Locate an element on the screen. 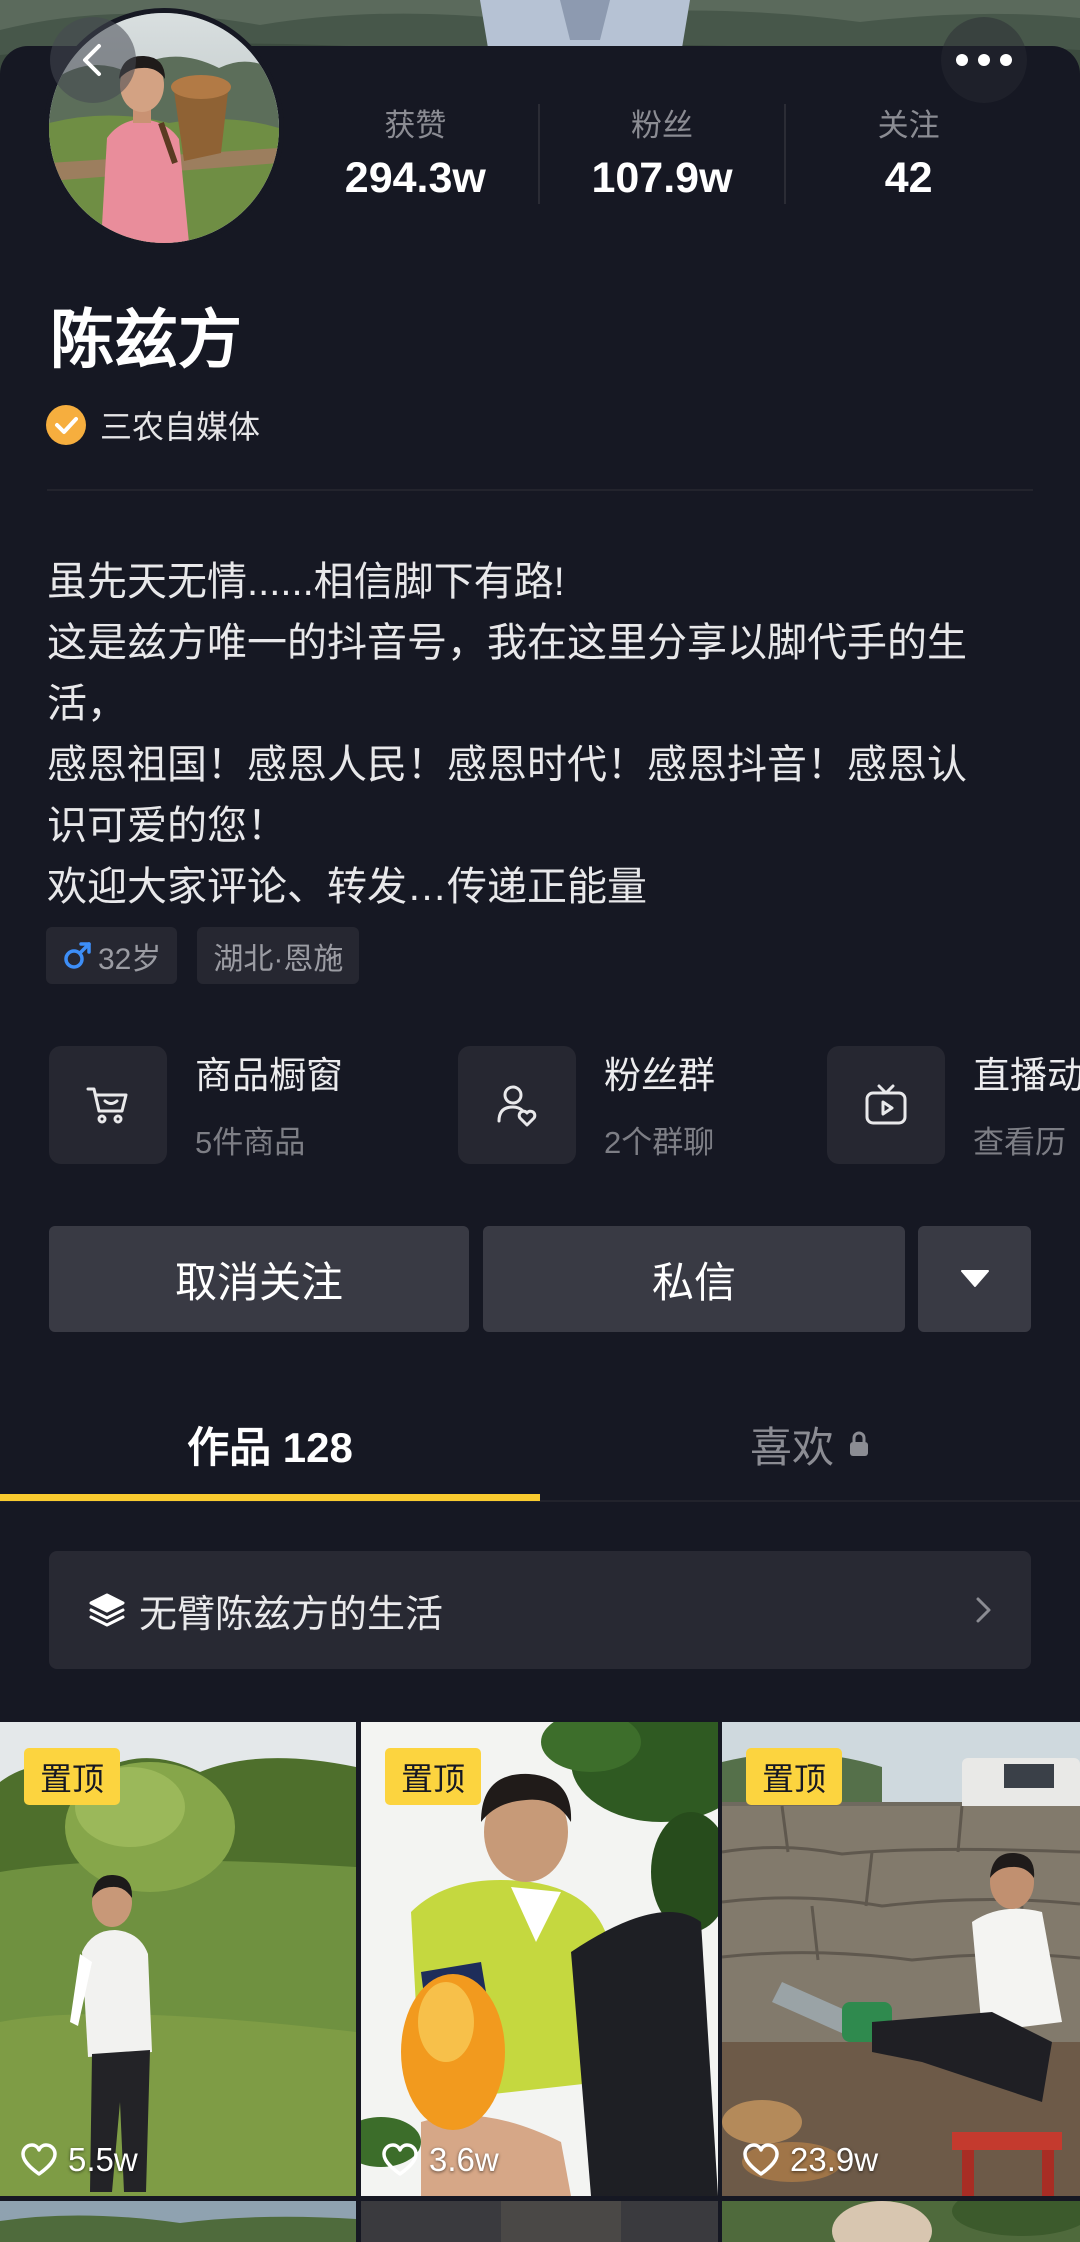 This screenshot has width=1080, height=2242. stat-value: 107.9w is located at coordinates (662, 178).